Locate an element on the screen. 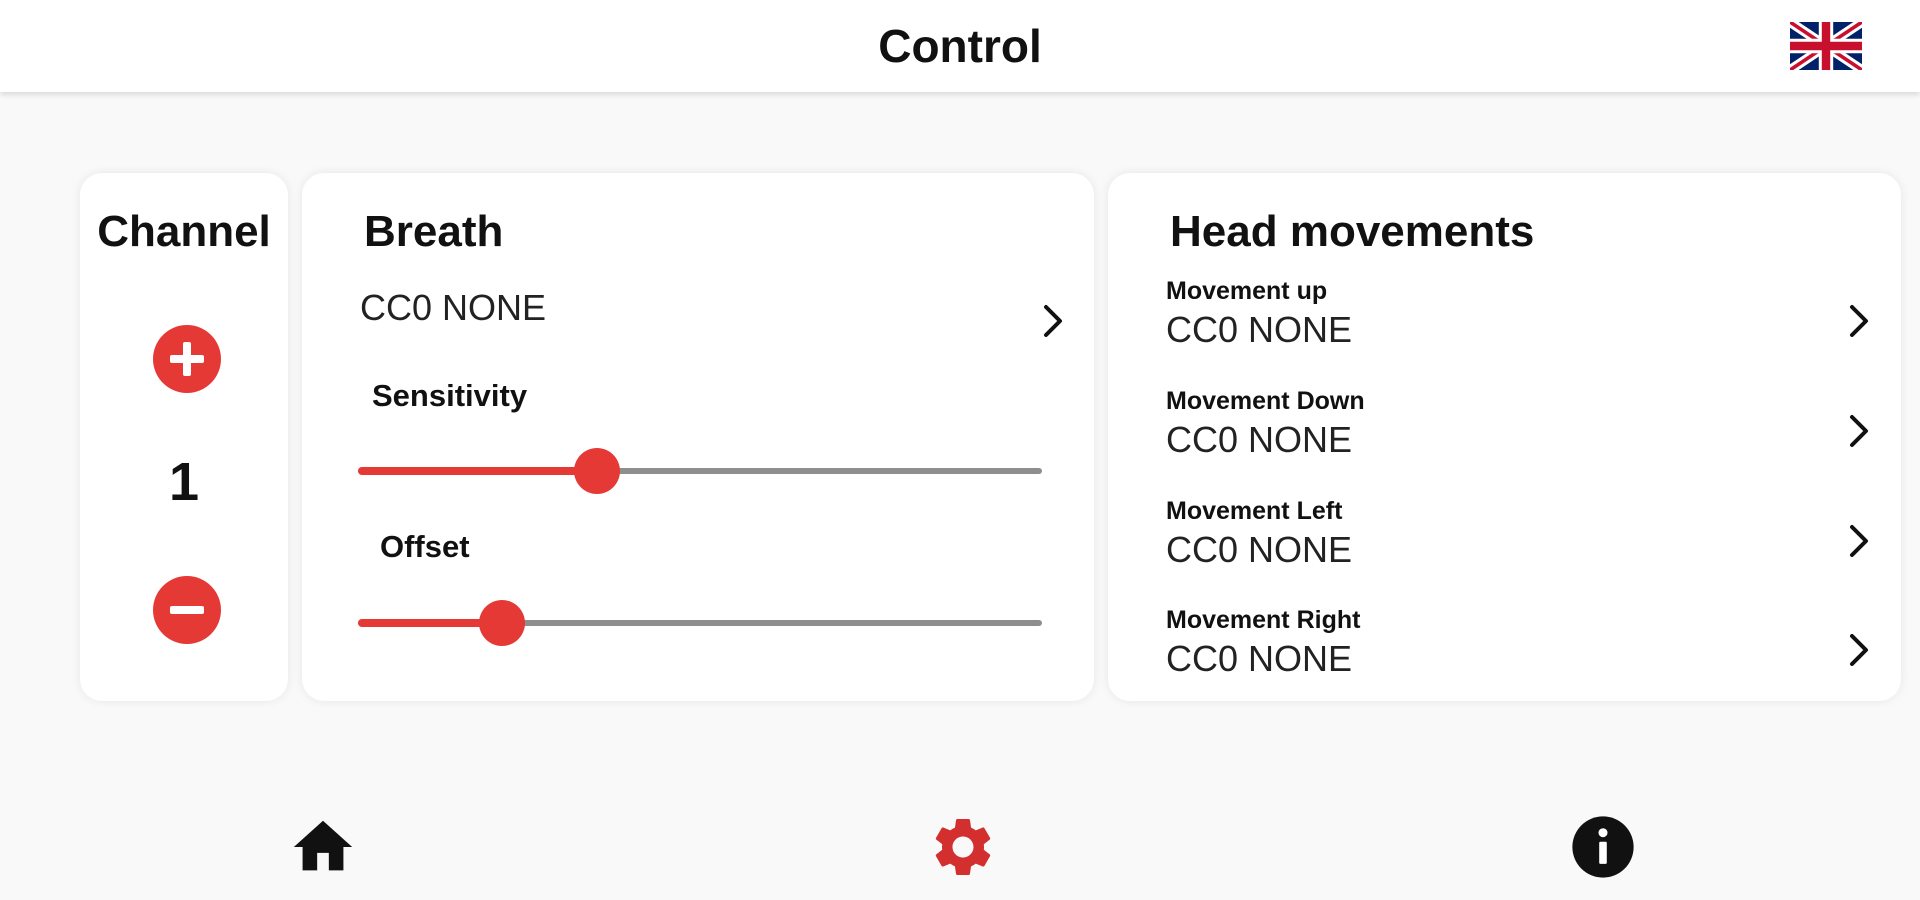 This screenshot has height=900, width=1920. breath-cc-value: CC0 NONE is located at coordinates (453, 308).